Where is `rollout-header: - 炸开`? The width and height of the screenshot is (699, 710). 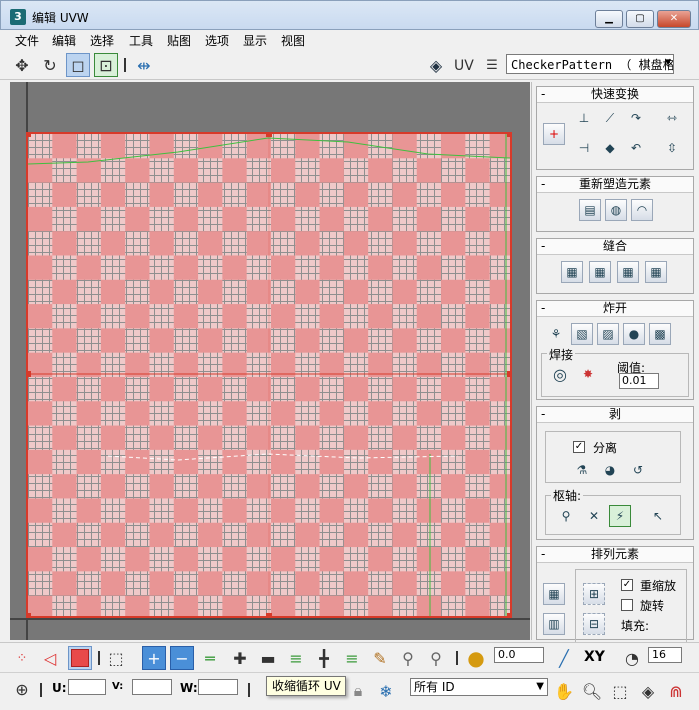 rollout-header: - 炸开 is located at coordinates (615, 309).